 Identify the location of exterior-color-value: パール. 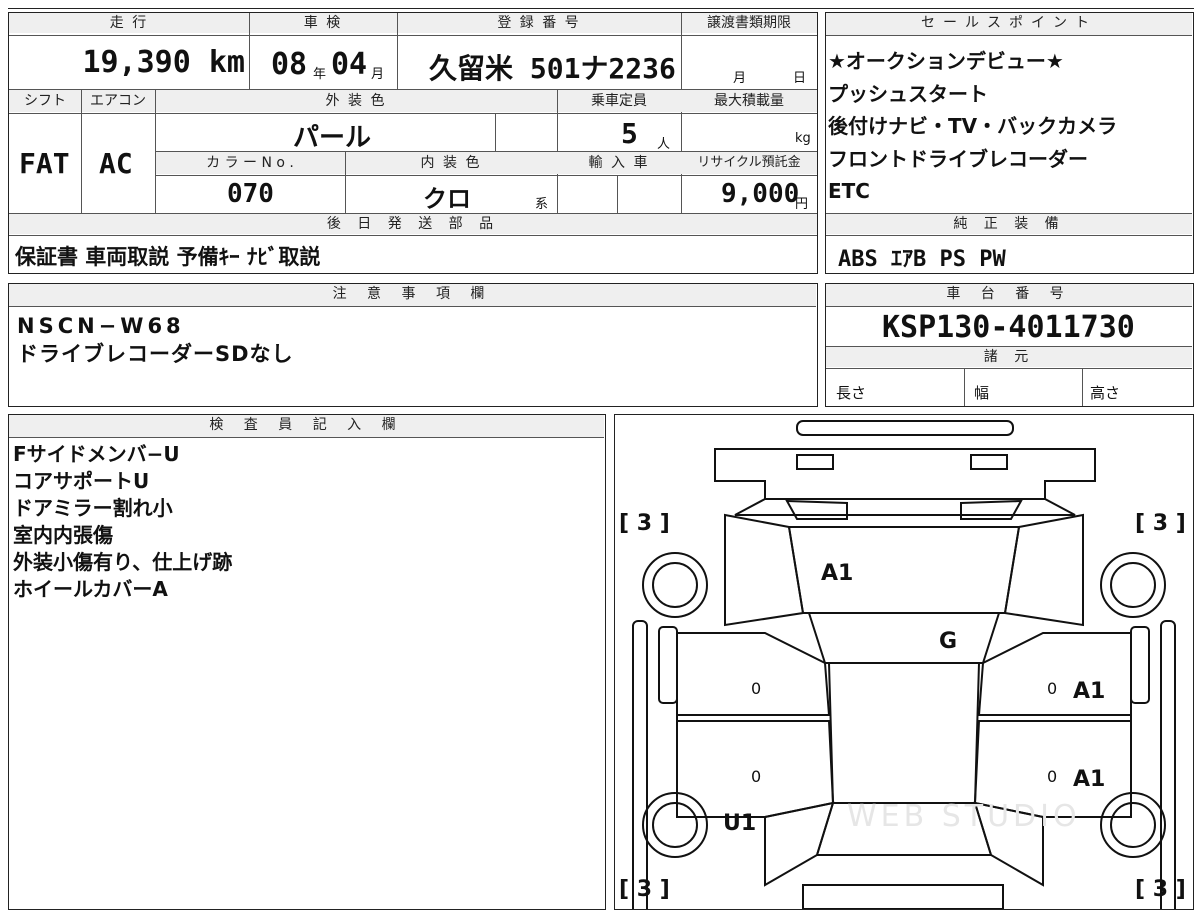
(332, 138).